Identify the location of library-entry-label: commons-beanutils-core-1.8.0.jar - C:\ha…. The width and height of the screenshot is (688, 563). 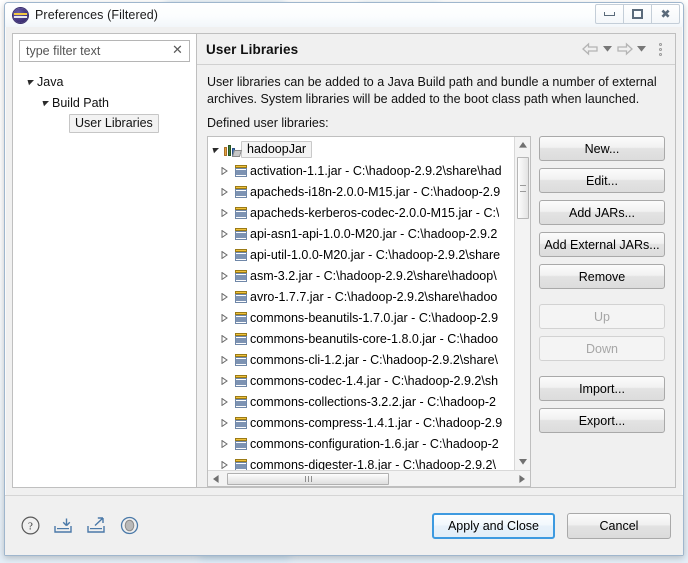
(374, 338).